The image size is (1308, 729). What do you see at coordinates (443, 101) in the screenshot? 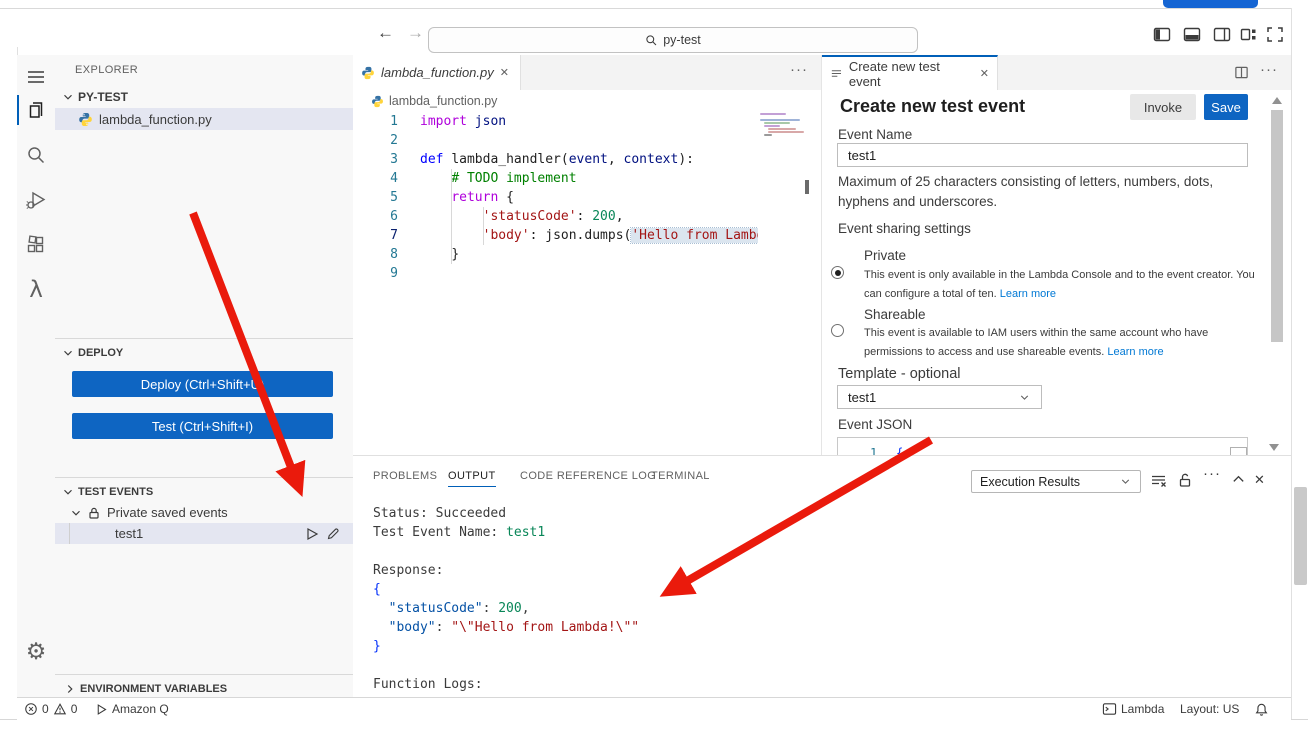
I see `breadcrumb-file: lambda_function.py` at bounding box center [443, 101].